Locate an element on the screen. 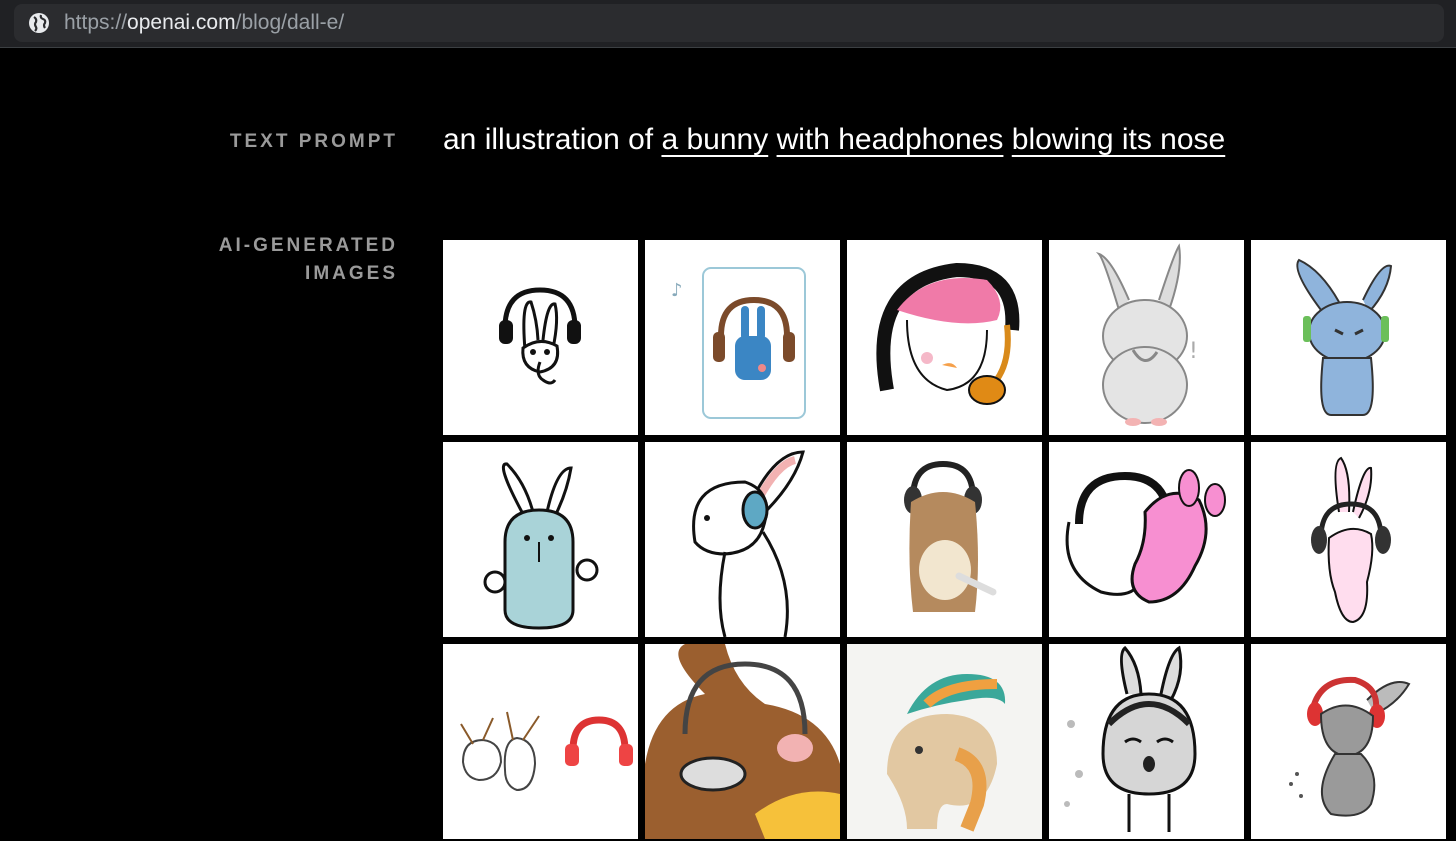  pink-headphones-closeup-illustration is located at coordinates (948, 333).